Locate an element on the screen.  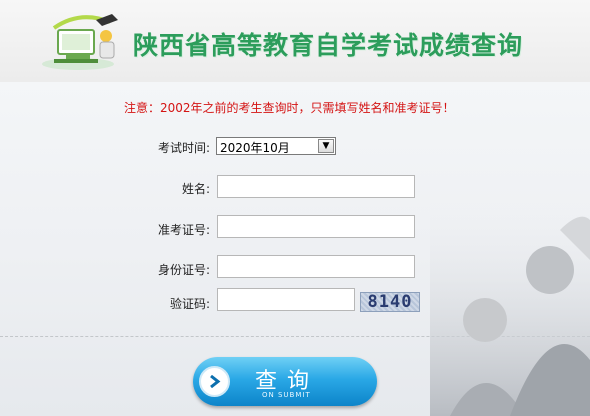
captcha-image: 8140 is located at coordinates (390, 302).